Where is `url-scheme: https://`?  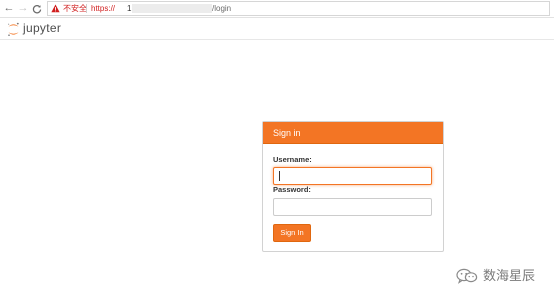 url-scheme: https:// is located at coordinates (103, 8).